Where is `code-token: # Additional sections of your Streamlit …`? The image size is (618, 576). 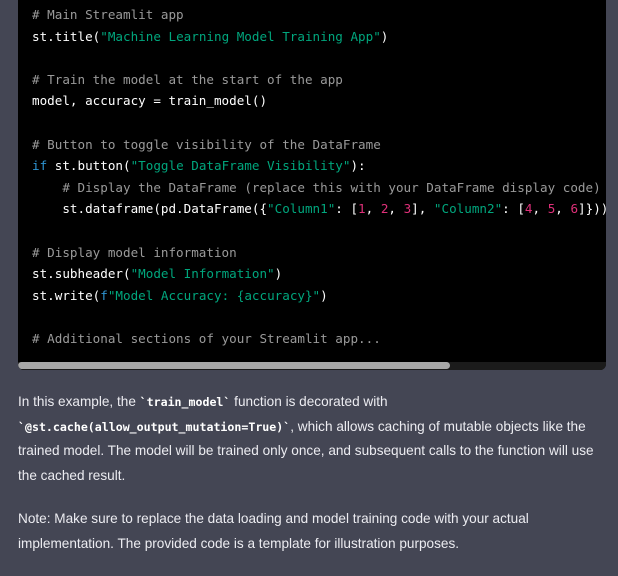
code-token: # Additional sections of your Streamlit … is located at coordinates (206, 338).